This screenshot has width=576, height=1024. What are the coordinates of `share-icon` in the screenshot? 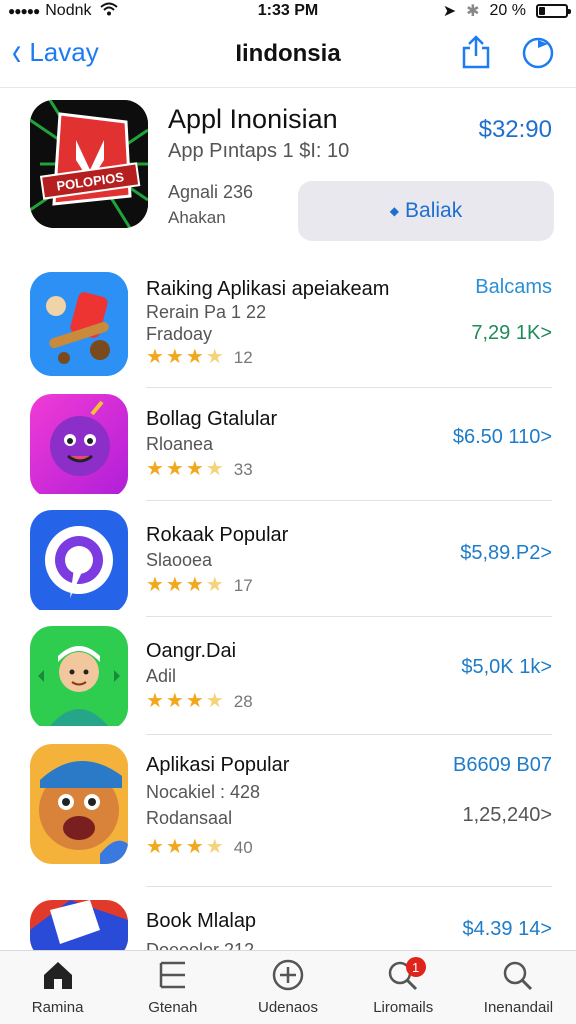 It's located at (476, 52).